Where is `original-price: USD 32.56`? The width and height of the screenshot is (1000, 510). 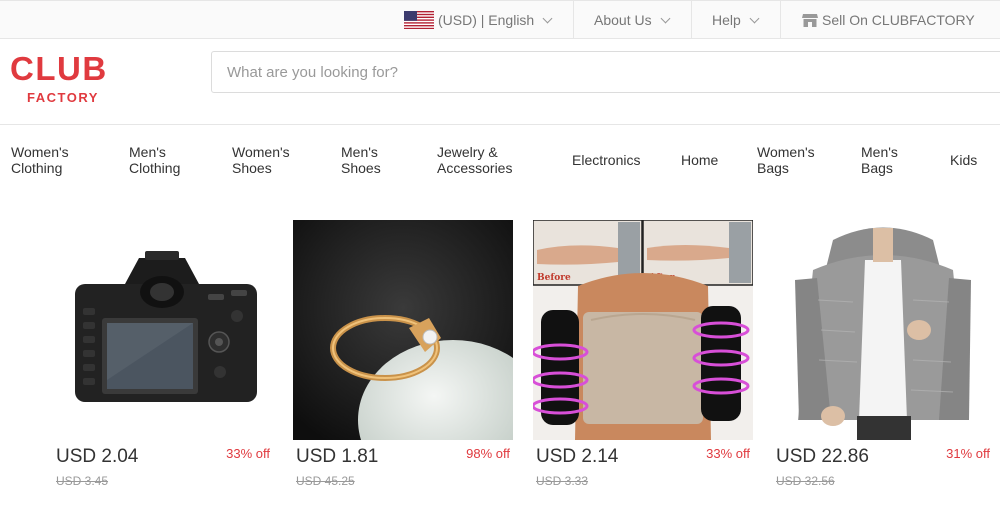
original-price: USD 32.56 is located at coordinates (805, 481).